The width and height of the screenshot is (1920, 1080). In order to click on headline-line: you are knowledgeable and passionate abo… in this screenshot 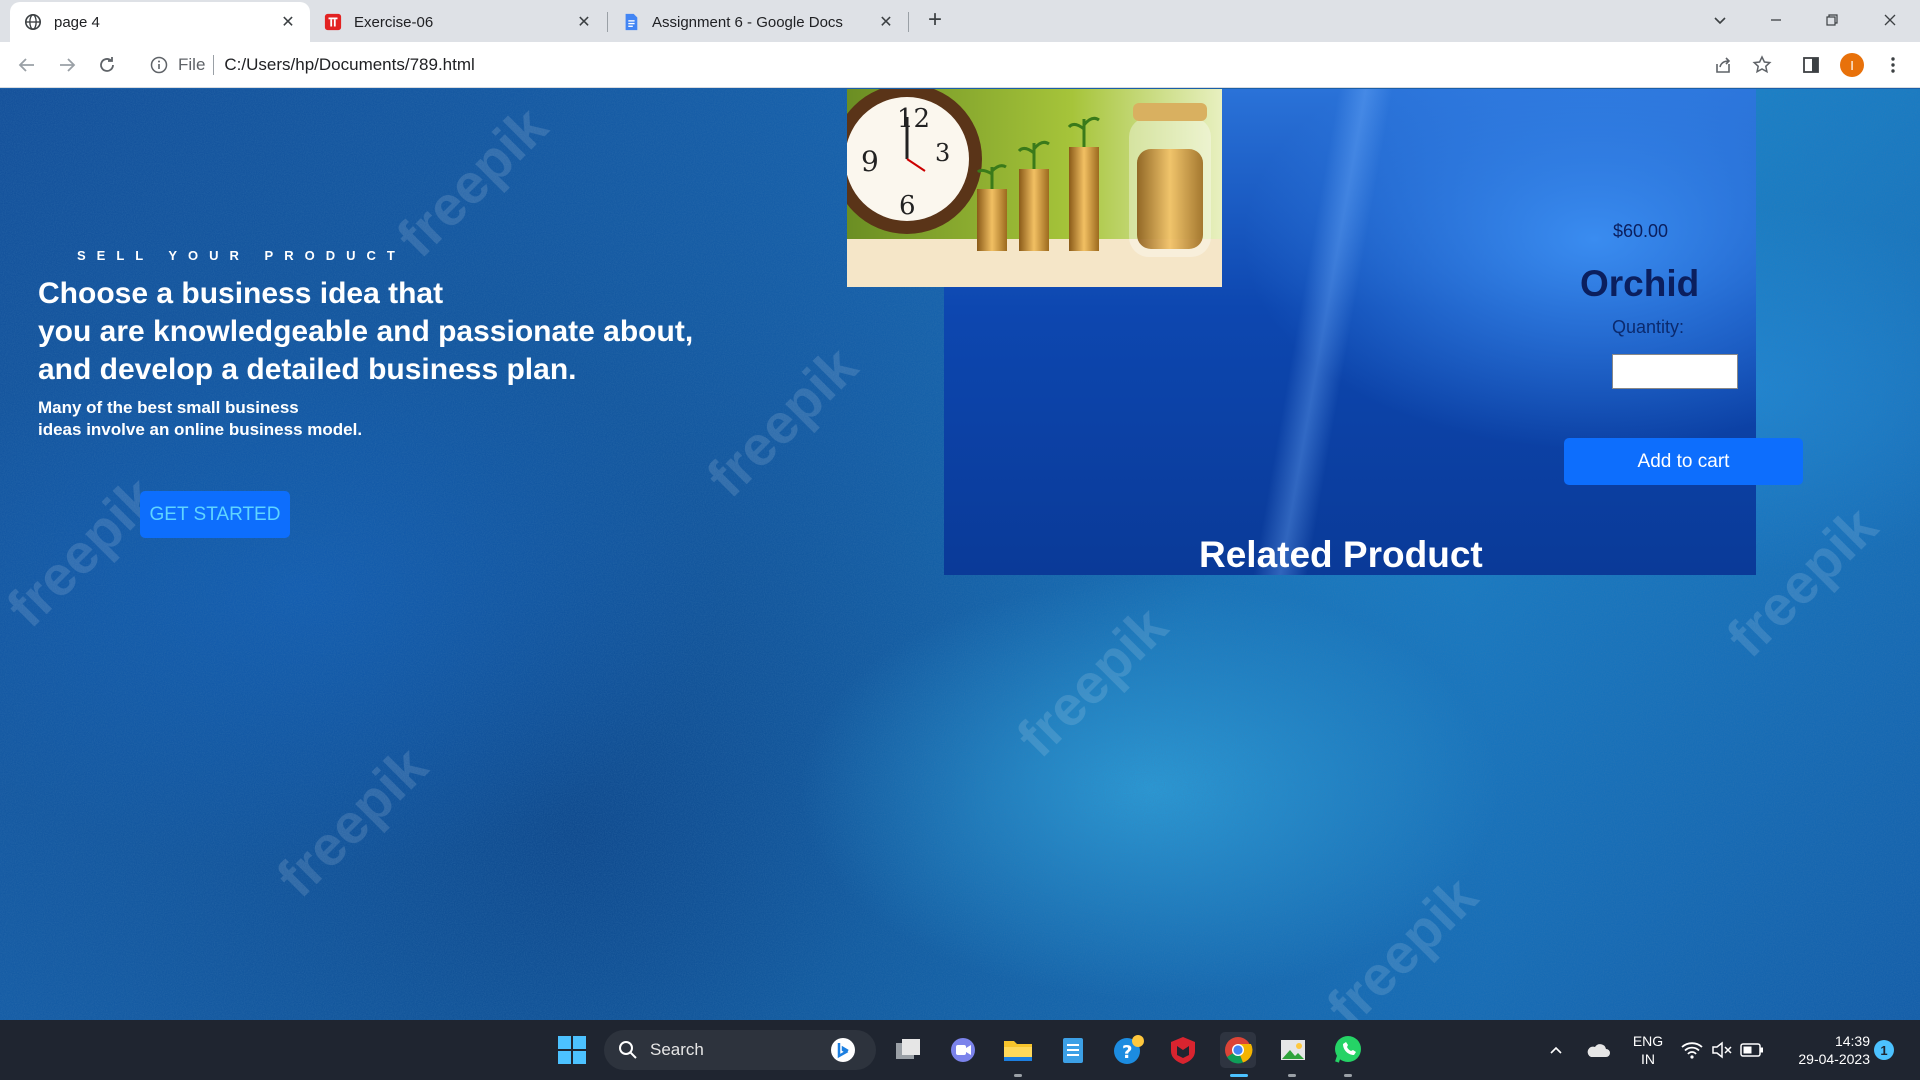, I will do `click(366, 331)`.